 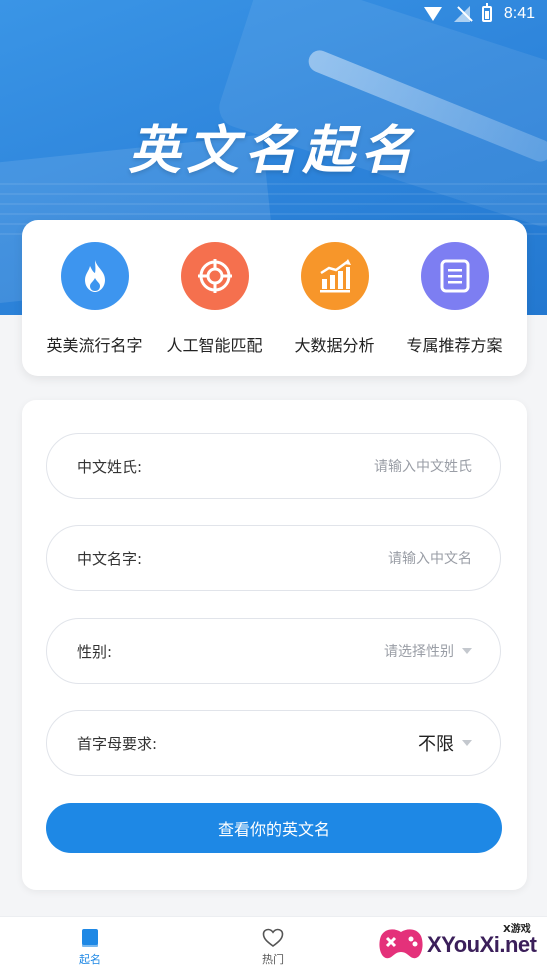 I want to click on feature-label: 英美流行名字, so click(x=94, y=345).